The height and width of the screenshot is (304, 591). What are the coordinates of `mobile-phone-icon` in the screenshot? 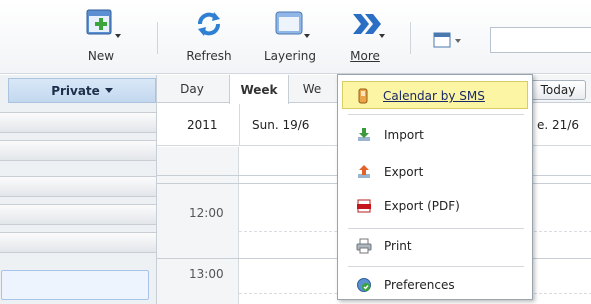 It's located at (363, 96).